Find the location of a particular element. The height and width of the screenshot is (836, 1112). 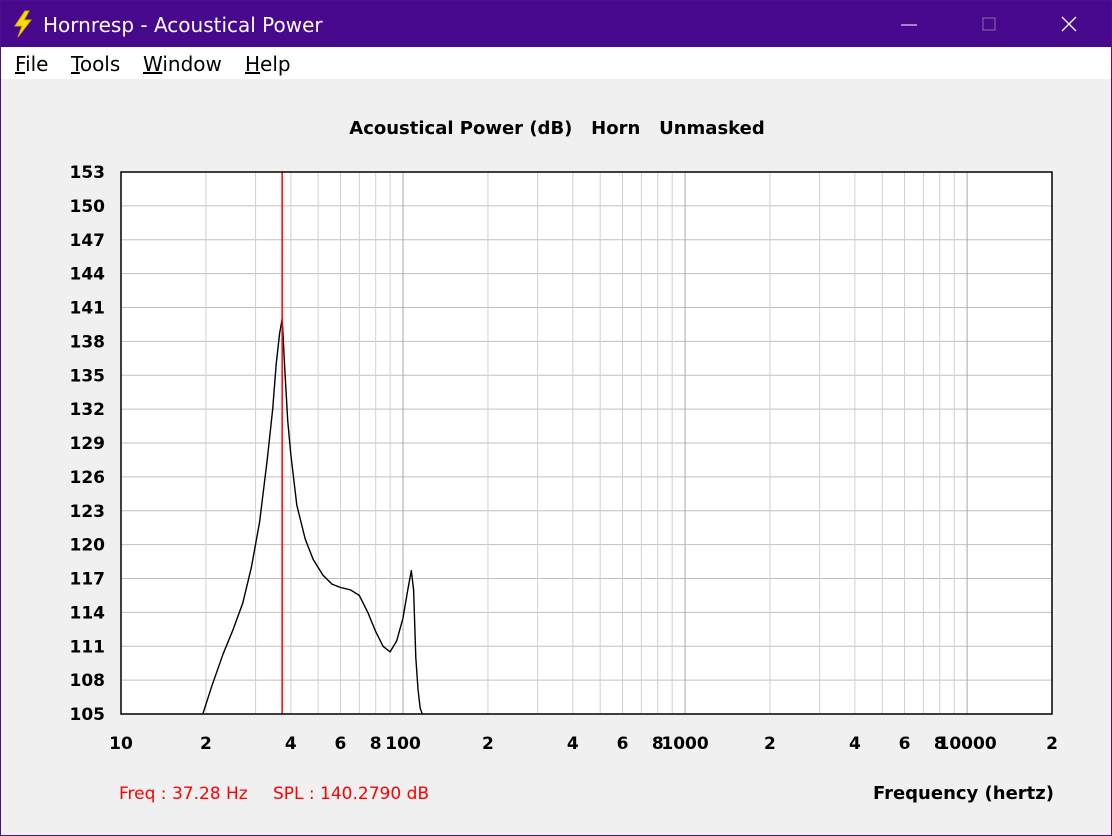

minimize-icon is located at coordinates (909, 25).